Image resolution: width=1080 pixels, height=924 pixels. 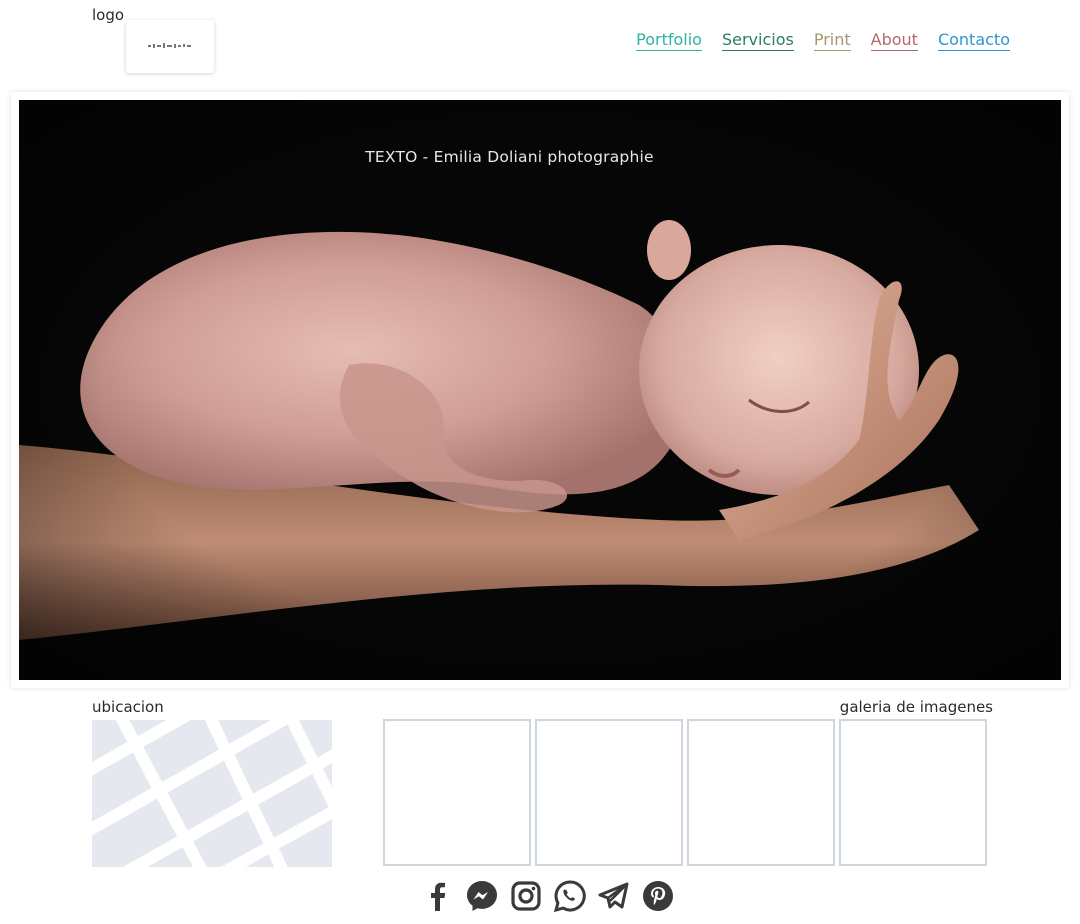 I want to click on instagram-icon, so click(x=526, y=896).